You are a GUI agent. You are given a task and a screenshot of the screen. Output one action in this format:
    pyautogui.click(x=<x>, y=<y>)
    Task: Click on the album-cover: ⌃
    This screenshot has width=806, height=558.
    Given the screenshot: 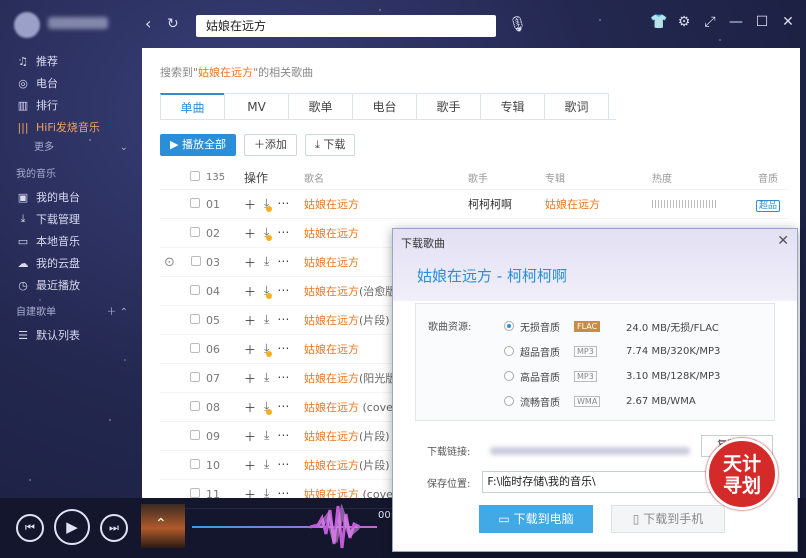 What is the action you would take?
    pyautogui.click(x=163, y=526)
    